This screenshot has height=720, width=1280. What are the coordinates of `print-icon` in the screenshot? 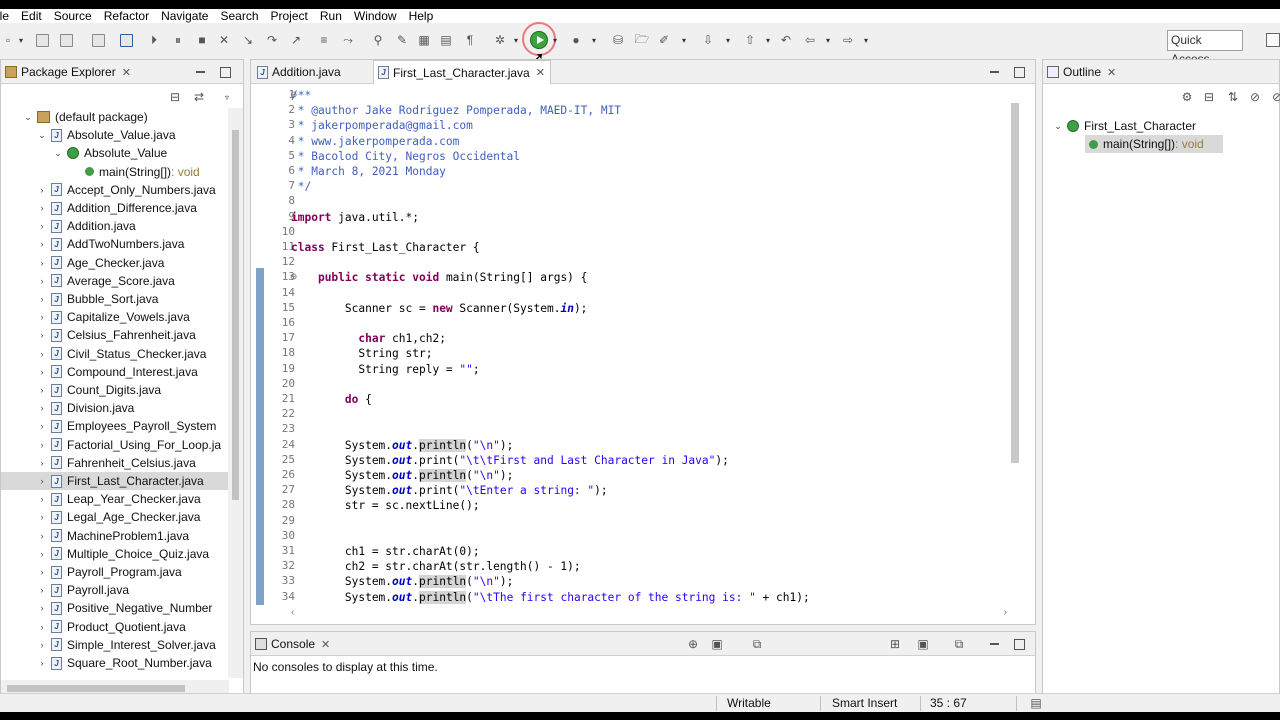 It's located at (98, 40).